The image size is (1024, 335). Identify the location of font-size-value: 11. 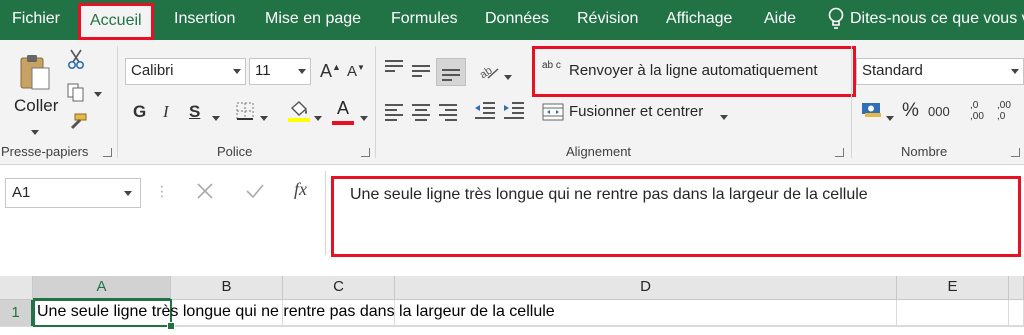
(263, 70).